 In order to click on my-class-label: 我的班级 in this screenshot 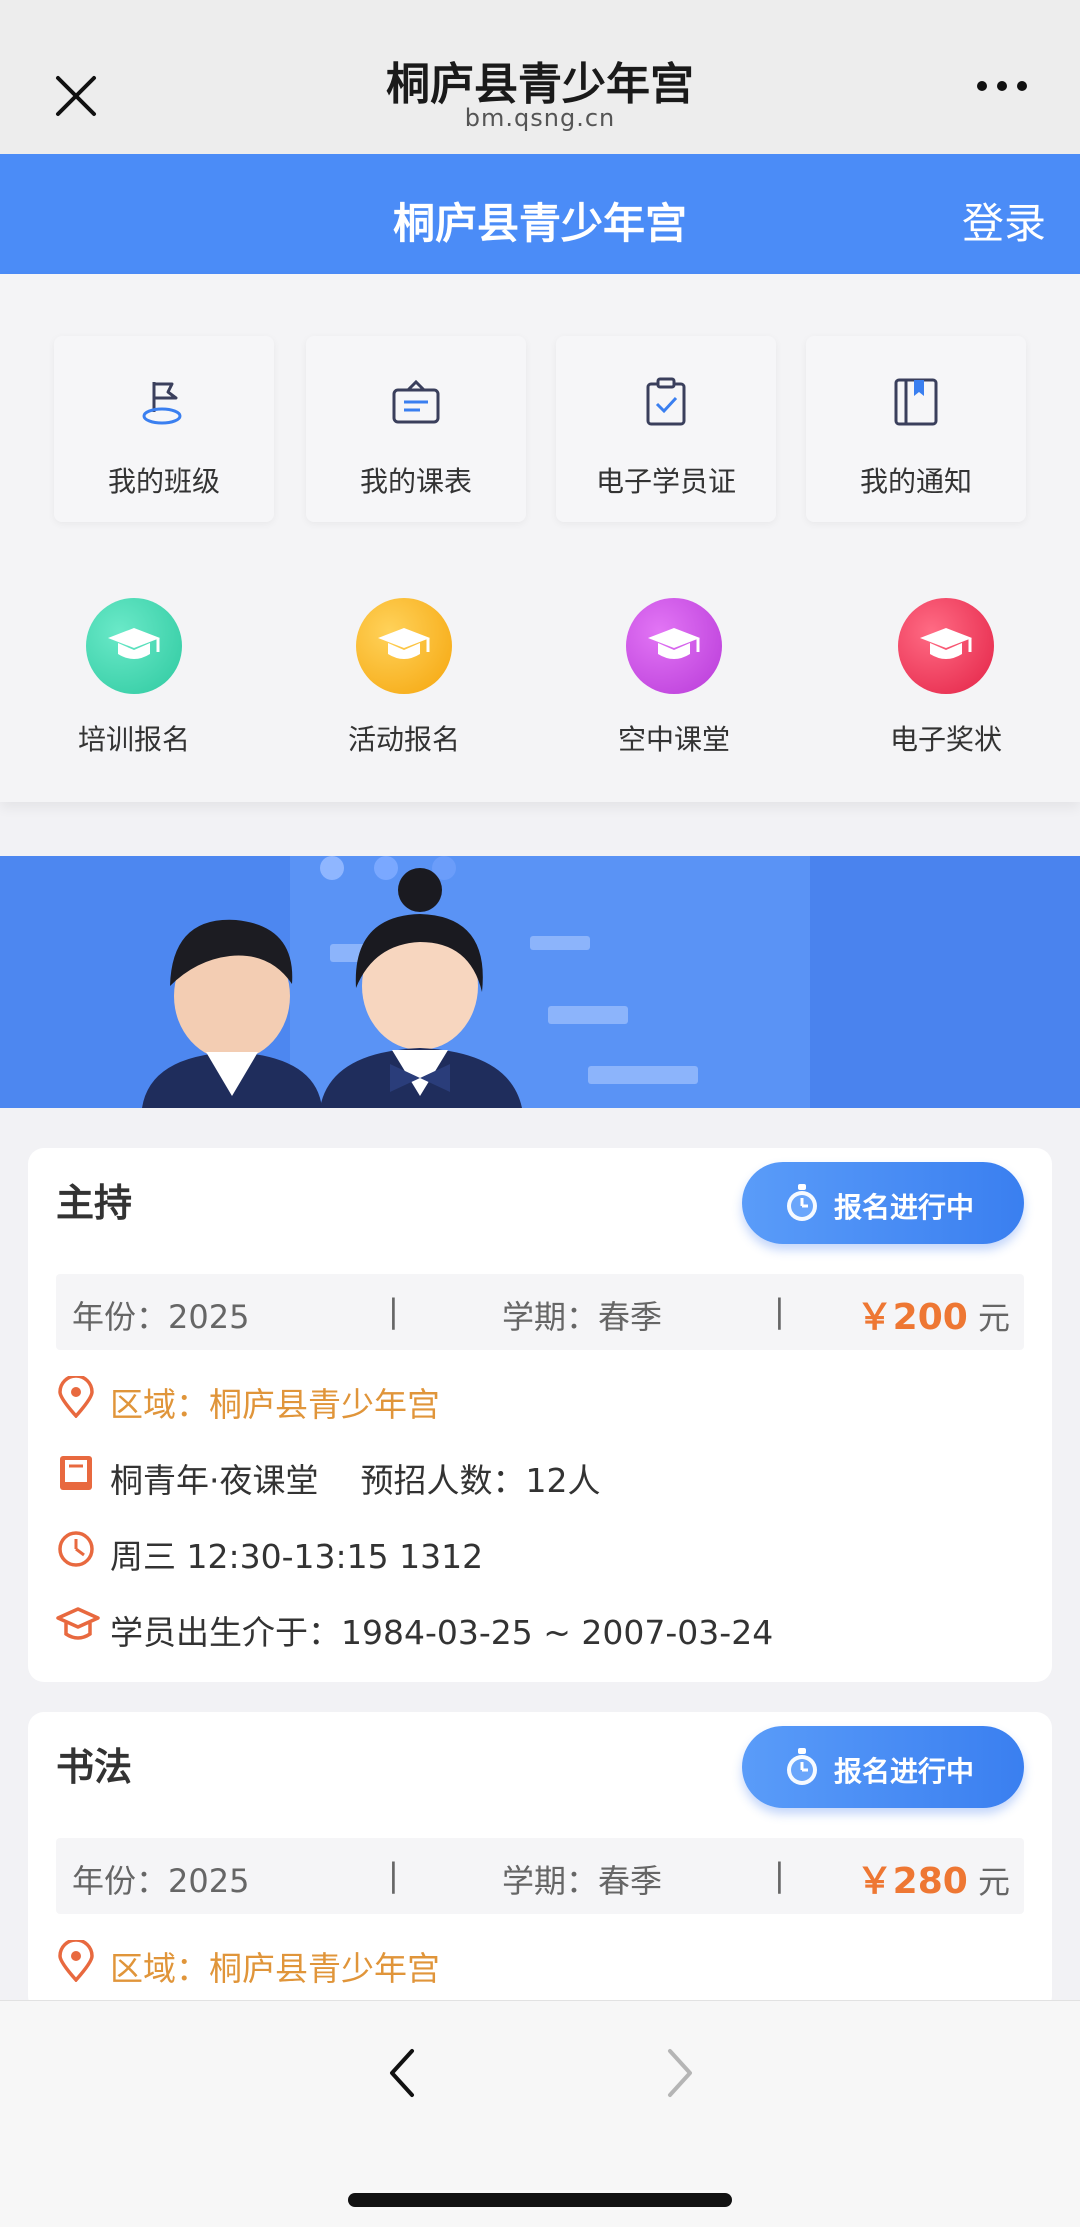, I will do `click(163, 481)`.